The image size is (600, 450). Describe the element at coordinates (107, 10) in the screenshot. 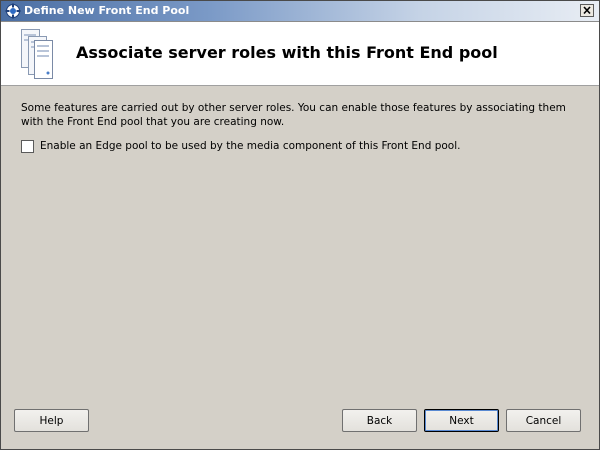

I see `window-title: Define New Front End Pool` at that location.